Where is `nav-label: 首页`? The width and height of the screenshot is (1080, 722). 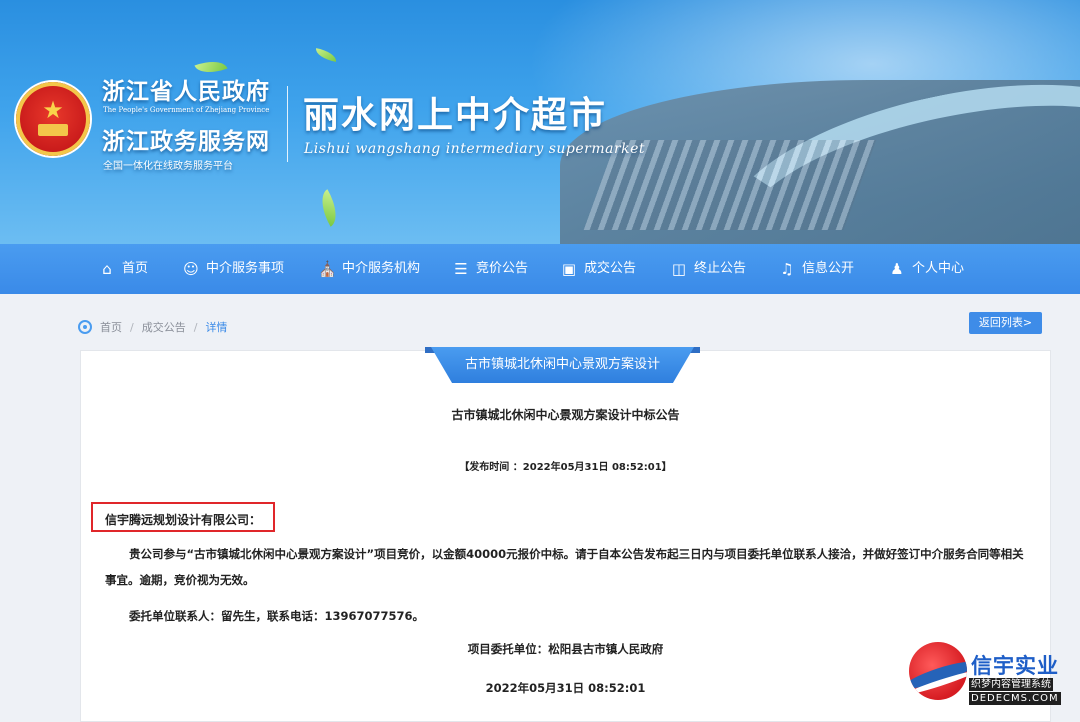
nav-label: 首页 is located at coordinates (135, 268).